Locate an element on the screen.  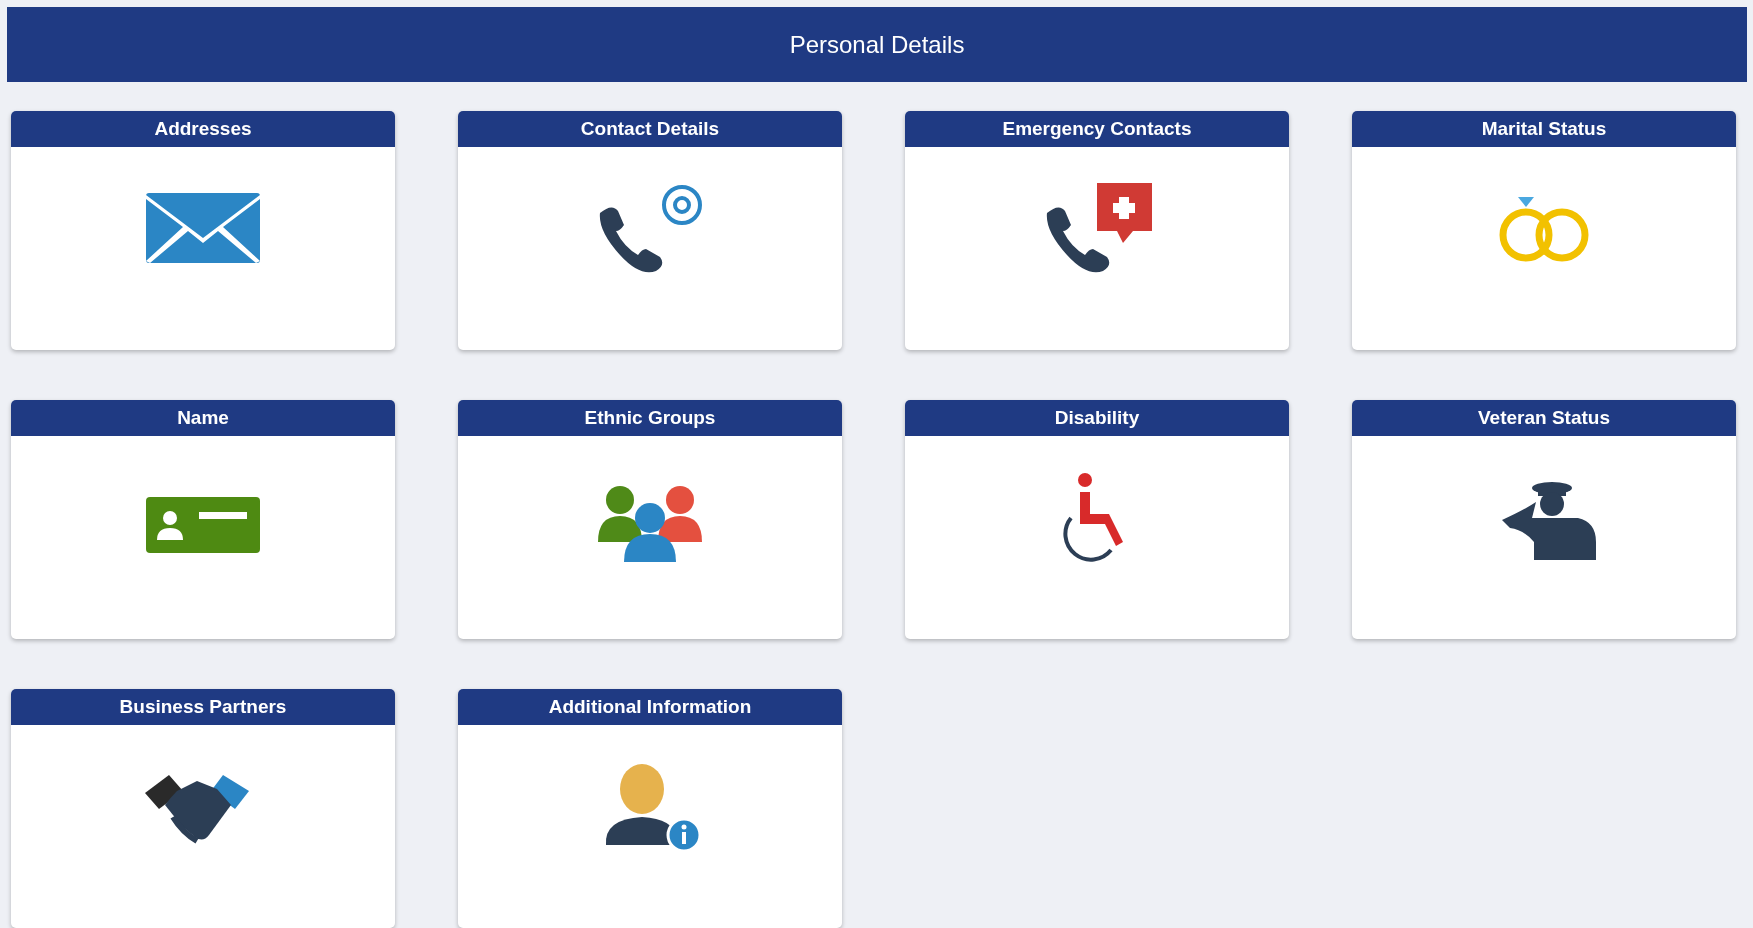
tile-title: Business Partners is located at coordinates (203, 707).